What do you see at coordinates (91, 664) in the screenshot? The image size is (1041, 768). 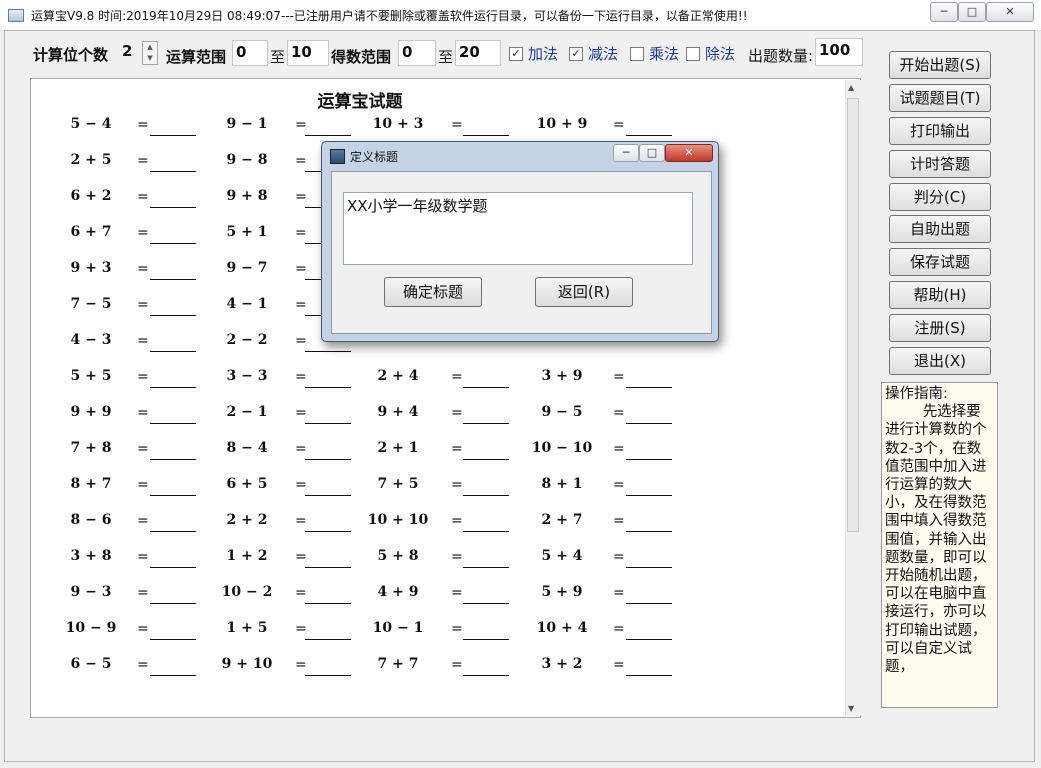 I see `problem-expression: 6 − 5` at bounding box center [91, 664].